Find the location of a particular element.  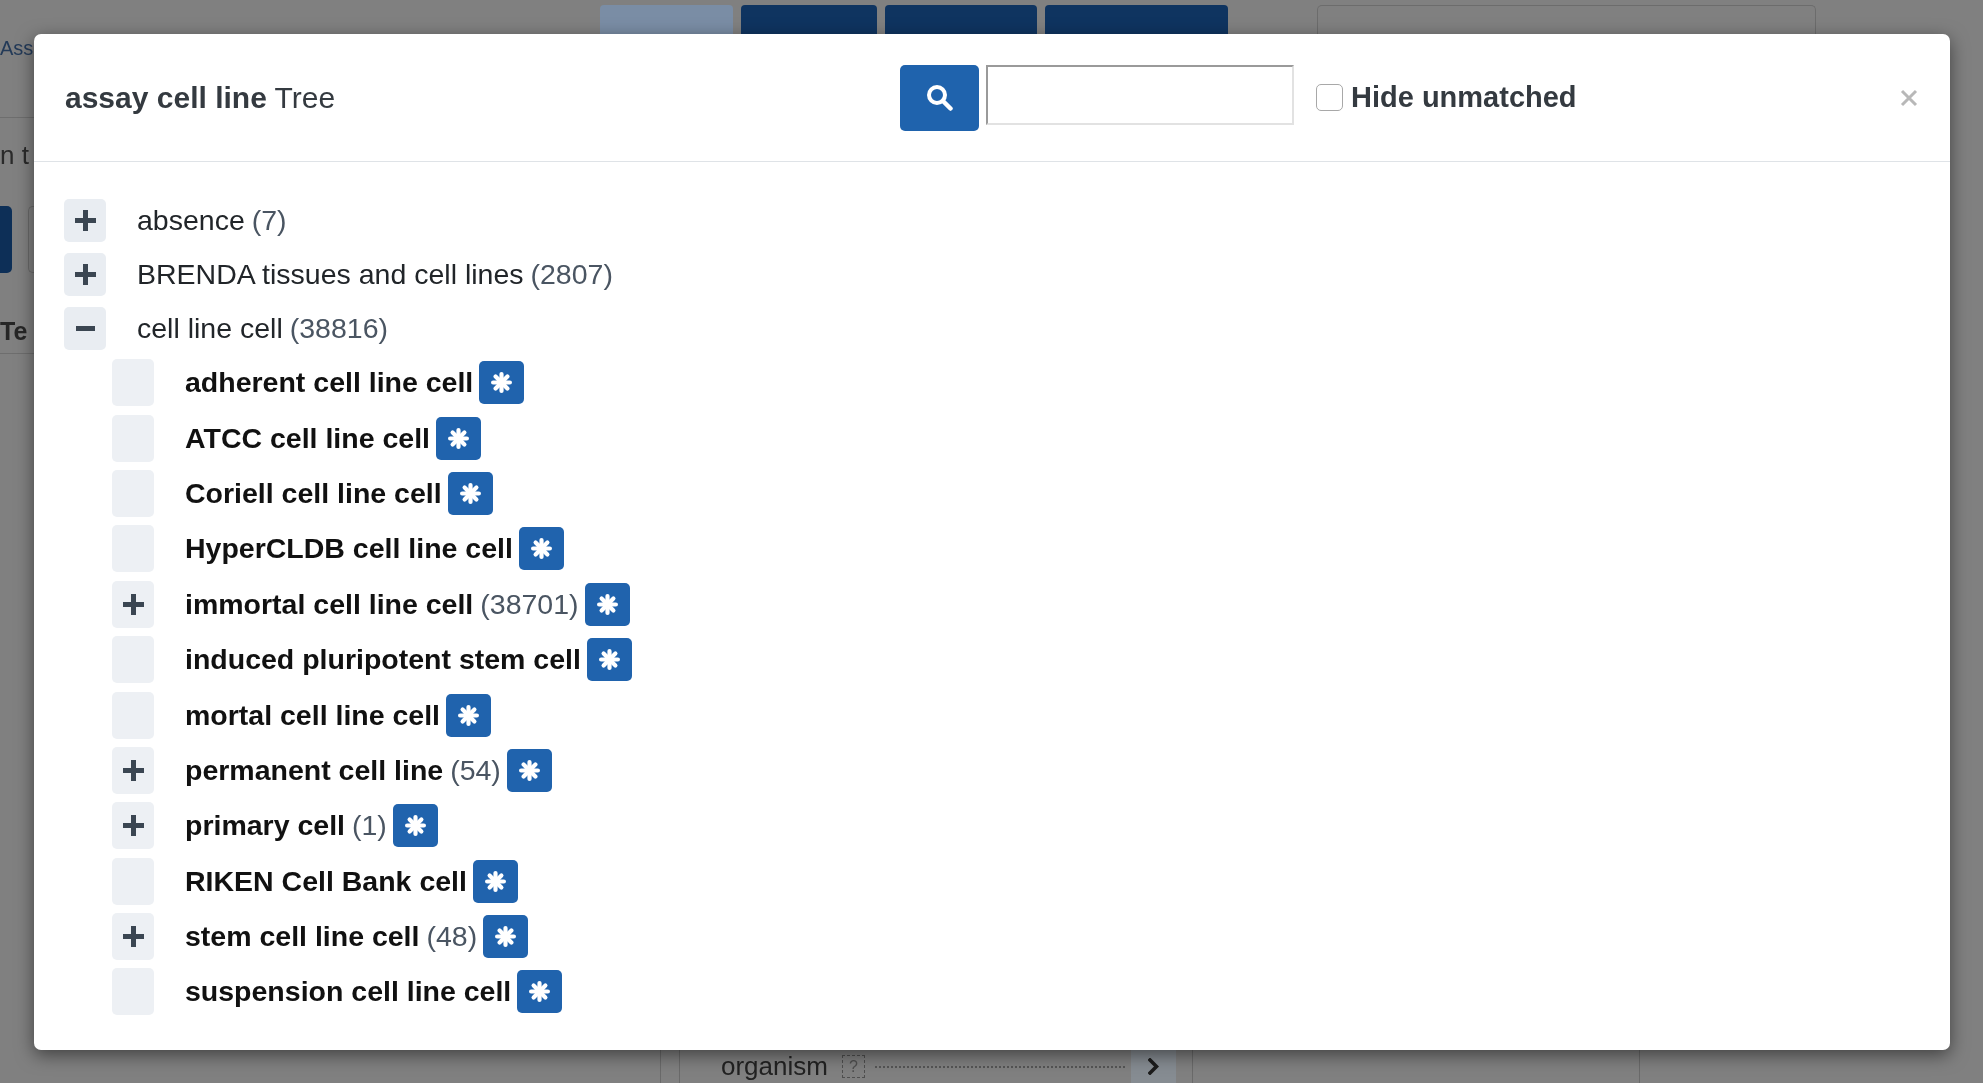

chevron-right-icon is located at coordinates (1153, 1066).